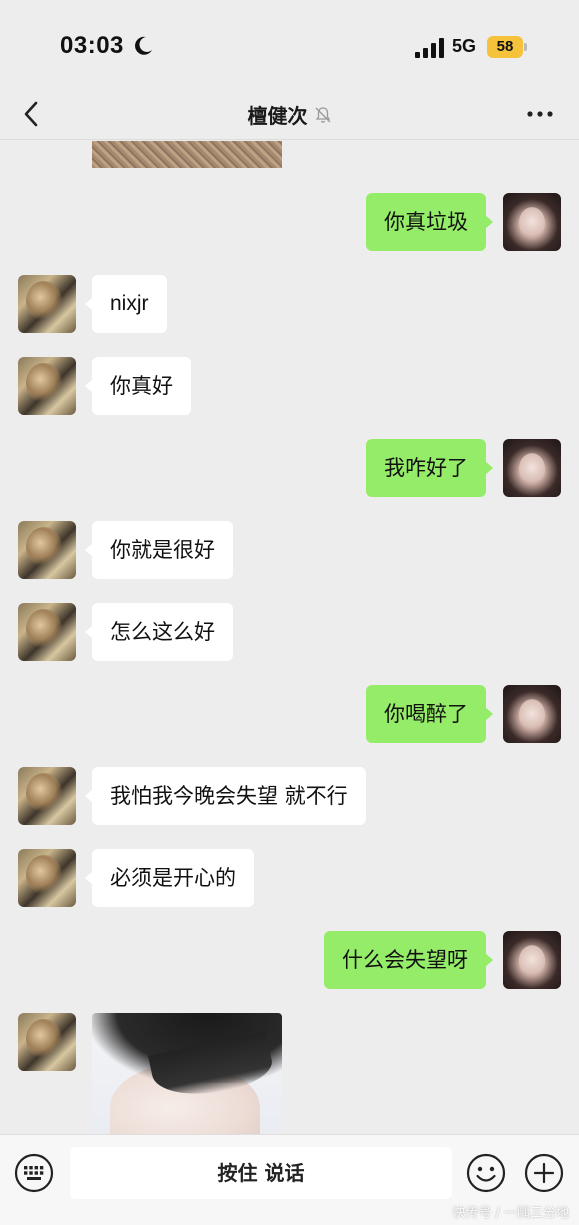 The image size is (579, 1225). I want to click on status-bar: 03:03 5G 58, so click(289, 45).